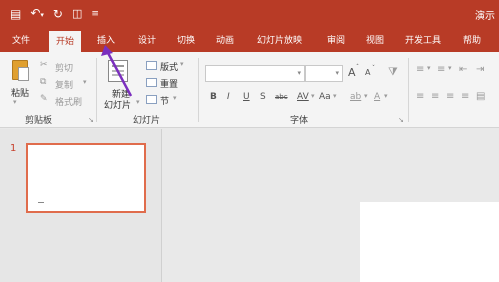  What do you see at coordinates (169, 83) in the screenshot?
I see `reset-button: 重置` at bounding box center [169, 83].